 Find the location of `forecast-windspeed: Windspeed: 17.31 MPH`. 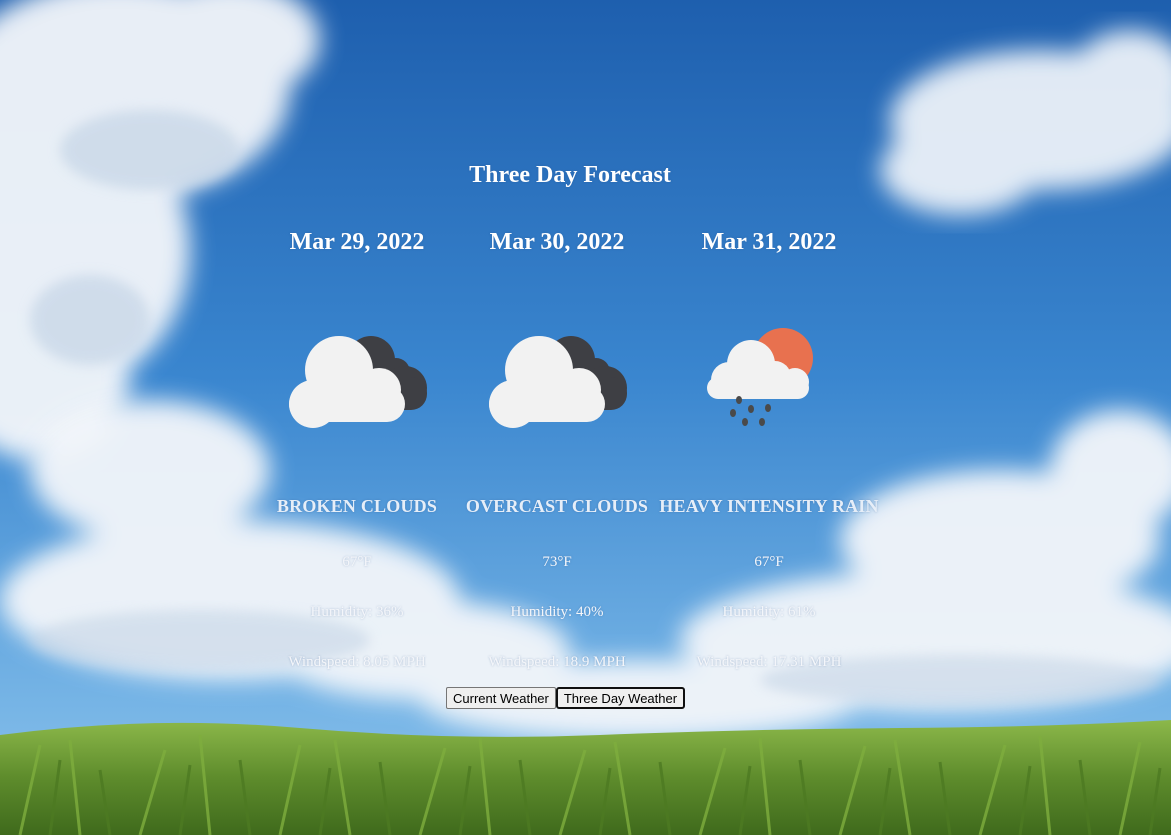

forecast-windspeed: Windspeed: 17.31 MPH is located at coordinates (769, 662).